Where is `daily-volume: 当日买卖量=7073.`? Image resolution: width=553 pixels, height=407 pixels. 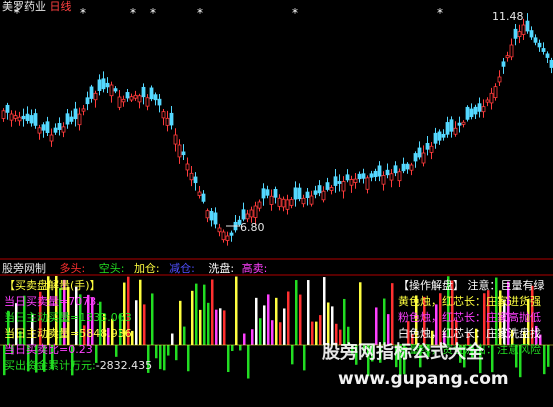
daily-volume: 当日买卖量=7073. is located at coordinates (52, 301).